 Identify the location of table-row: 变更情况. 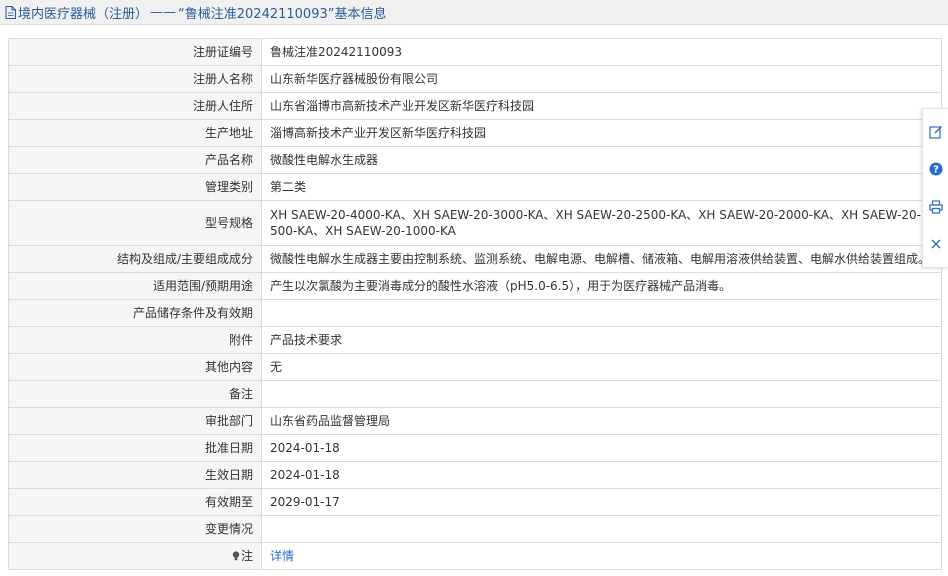
(475, 529).